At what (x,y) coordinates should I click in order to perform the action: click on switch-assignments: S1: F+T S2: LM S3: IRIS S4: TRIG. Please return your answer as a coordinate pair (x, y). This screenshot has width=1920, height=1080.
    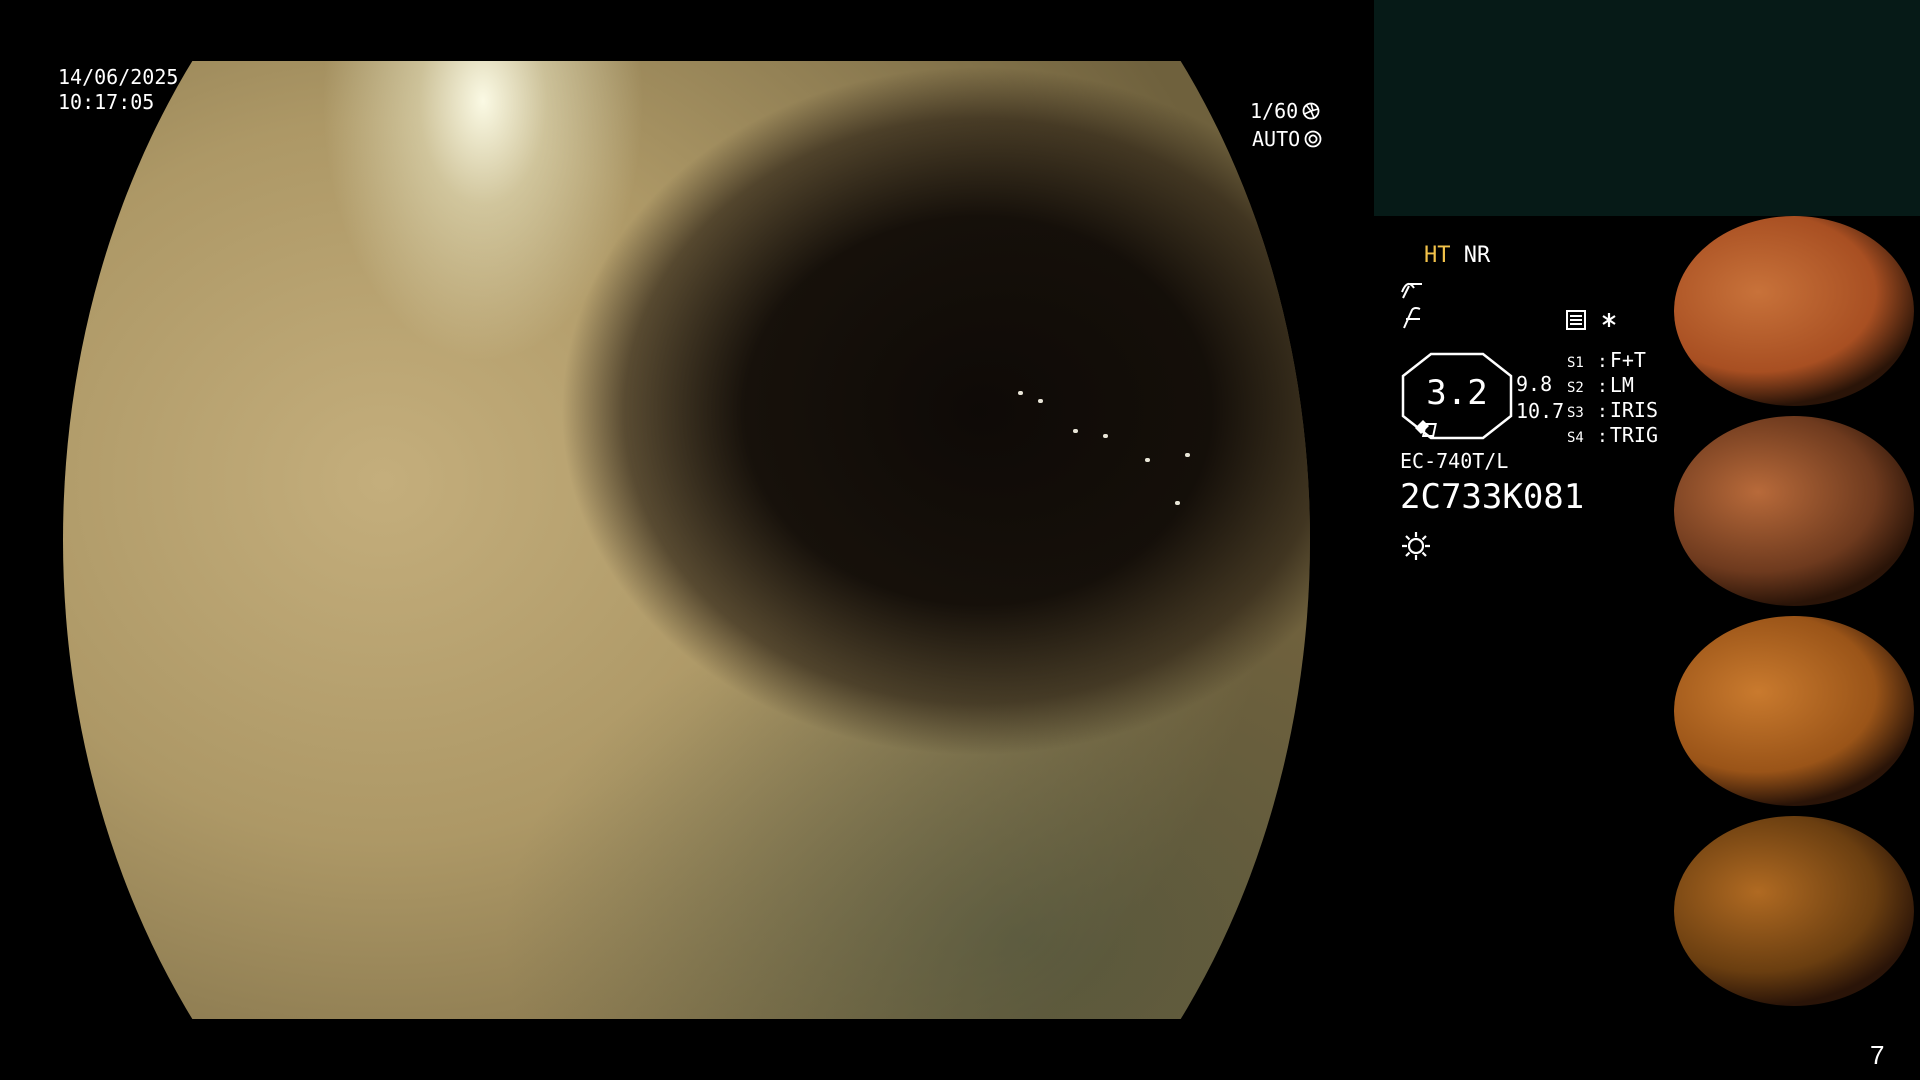
    Looking at the image, I should click on (1612, 398).